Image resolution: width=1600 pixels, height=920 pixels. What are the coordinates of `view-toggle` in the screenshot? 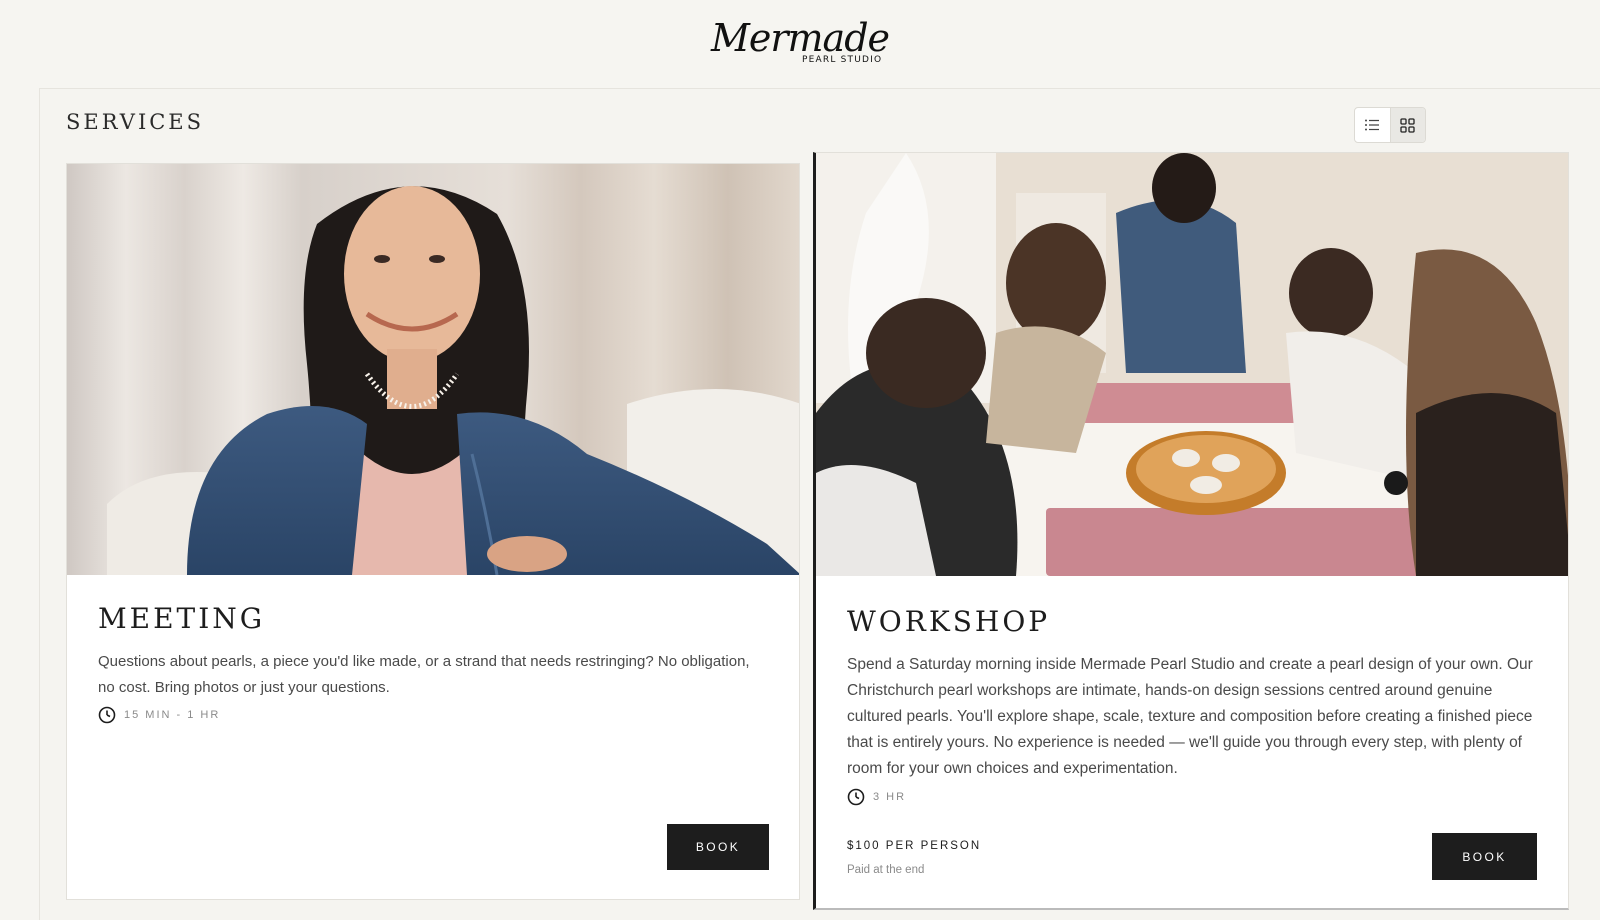 It's located at (1390, 125).